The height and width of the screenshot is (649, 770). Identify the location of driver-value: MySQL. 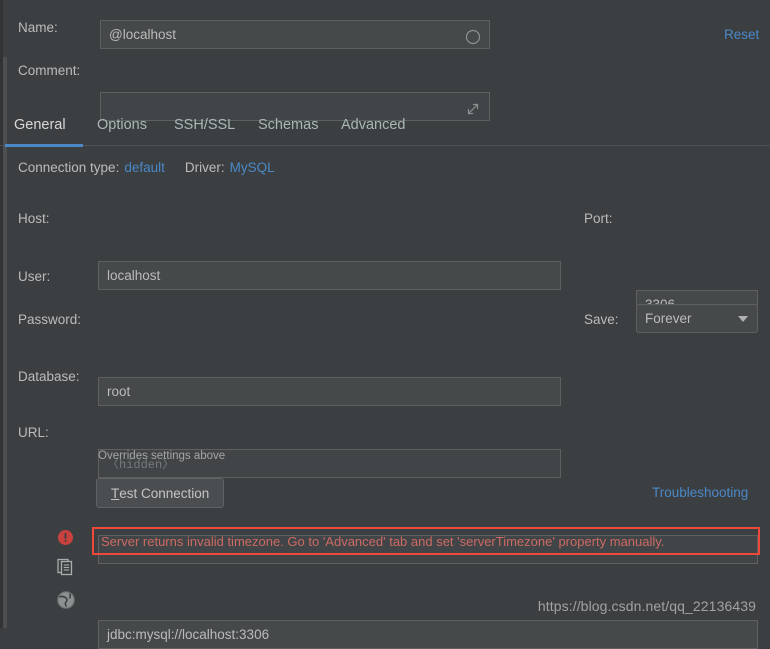
(252, 167).